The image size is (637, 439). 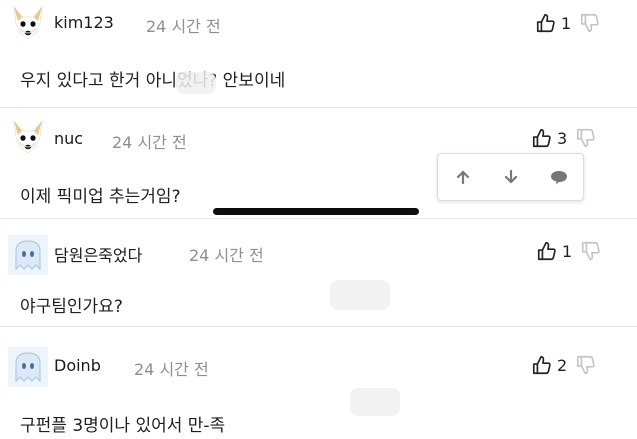 I want to click on vote-controls: 3, so click(x=564, y=138).